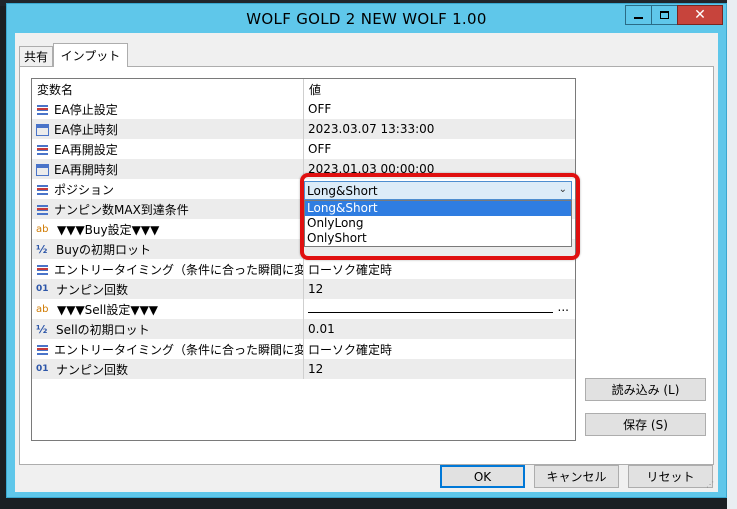  Describe the element at coordinates (168, 169) in the screenshot. I see `row-name-cell: EA再開時刻` at that location.